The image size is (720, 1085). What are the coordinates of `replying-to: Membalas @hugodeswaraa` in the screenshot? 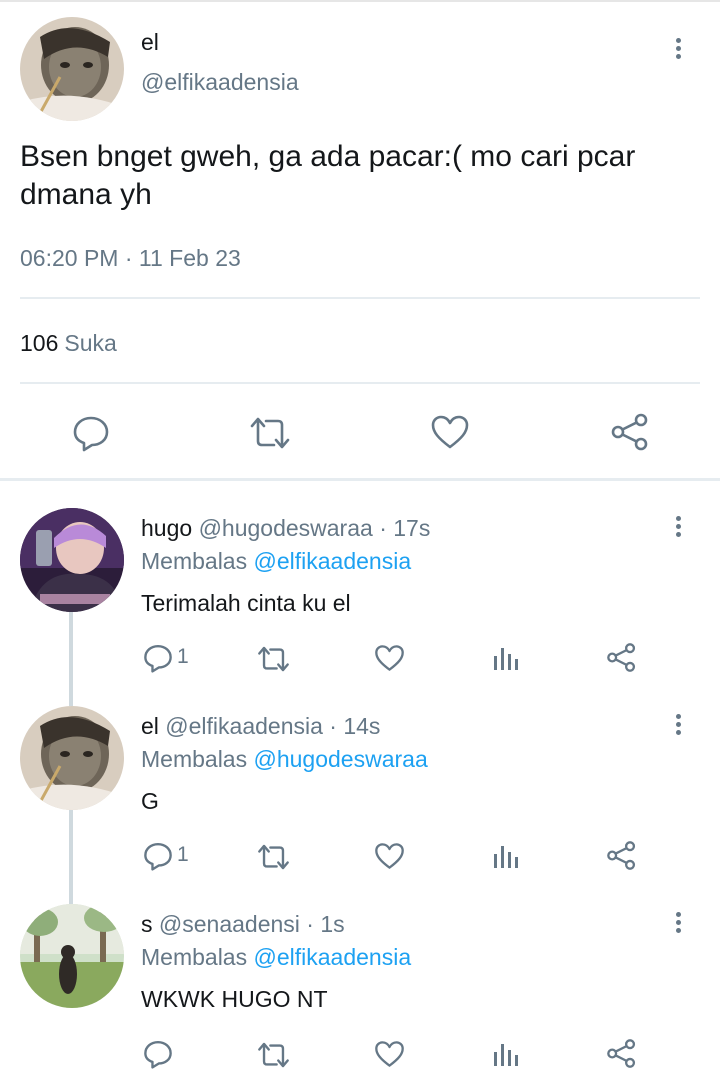 It's located at (284, 759).